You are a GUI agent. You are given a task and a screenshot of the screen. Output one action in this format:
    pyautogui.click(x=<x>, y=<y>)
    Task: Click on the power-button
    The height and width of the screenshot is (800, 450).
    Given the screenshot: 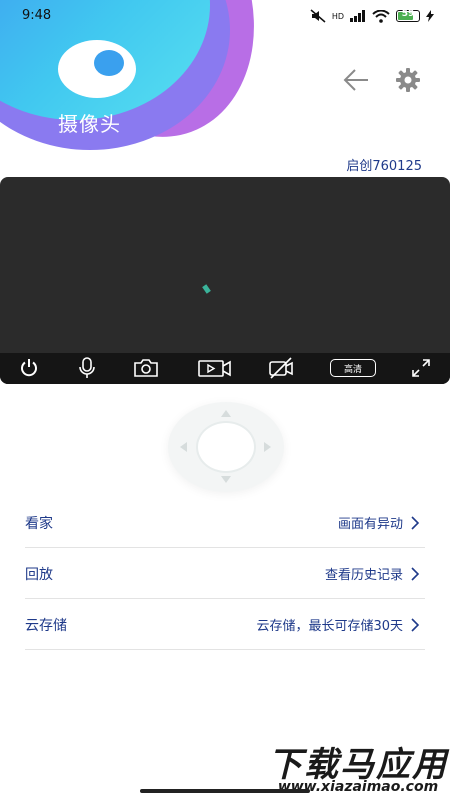 What is the action you would take?
    pyautogui.click(x=29, y=368)
    